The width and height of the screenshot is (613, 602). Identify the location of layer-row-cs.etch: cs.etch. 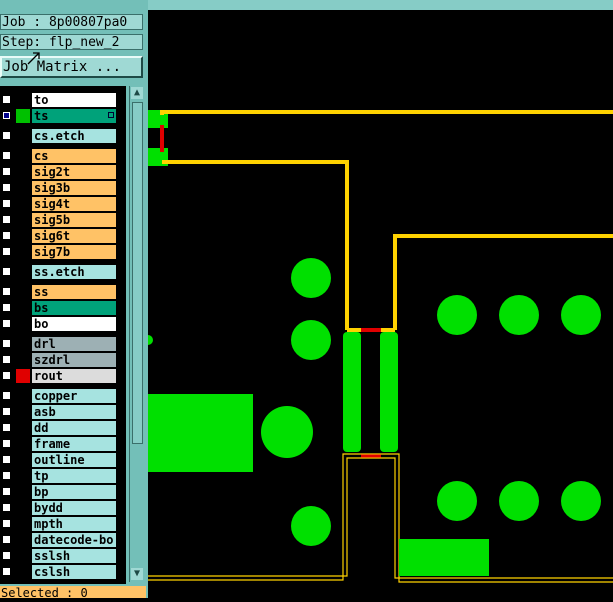
(63, 136).